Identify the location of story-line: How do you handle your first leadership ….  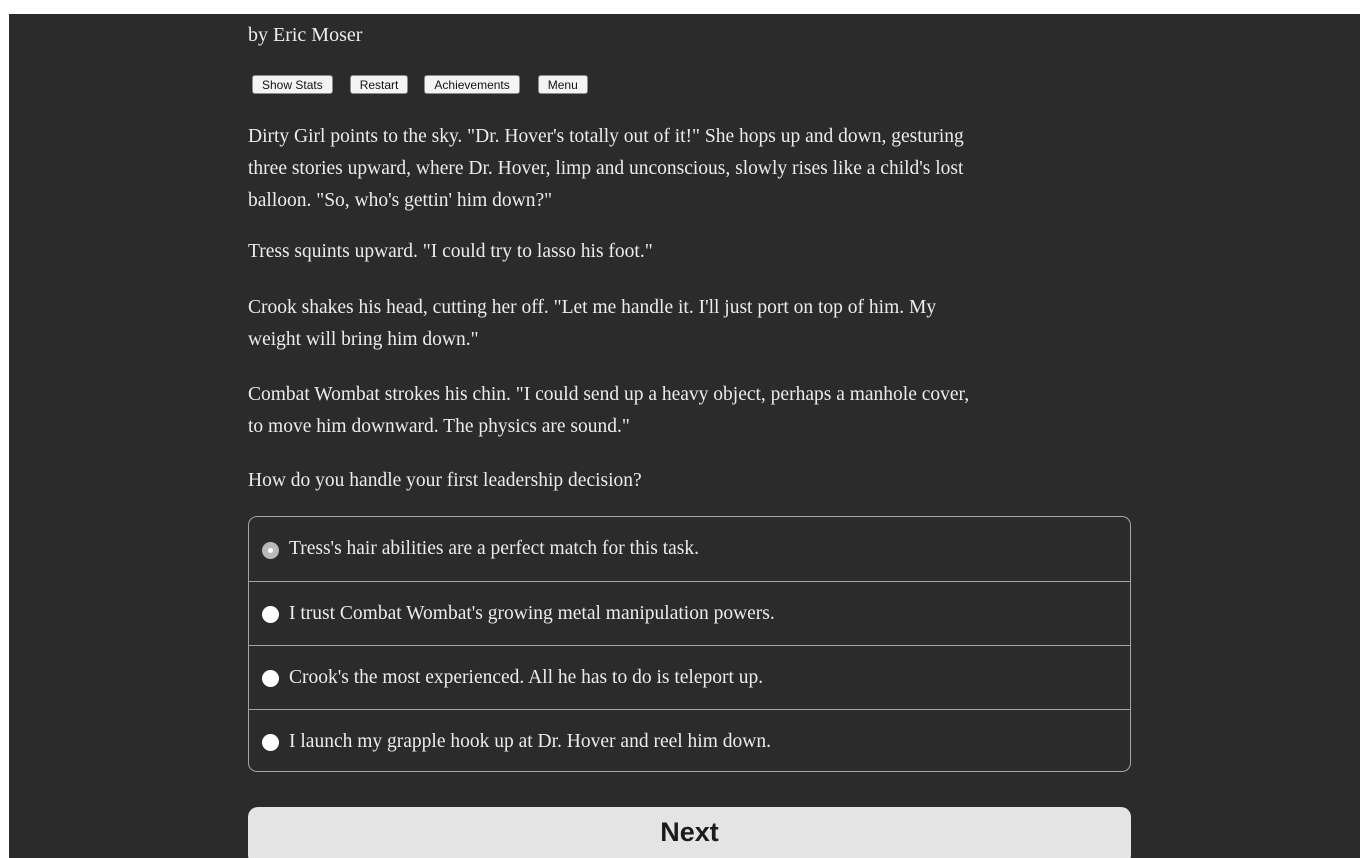
(445, 480).